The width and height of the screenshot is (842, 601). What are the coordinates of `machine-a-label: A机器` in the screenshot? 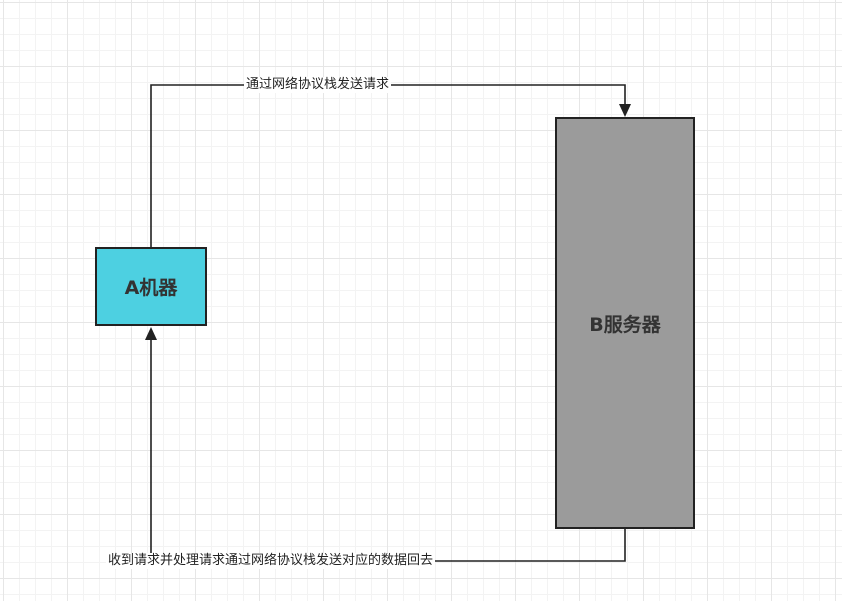 It's located at (151, 288).